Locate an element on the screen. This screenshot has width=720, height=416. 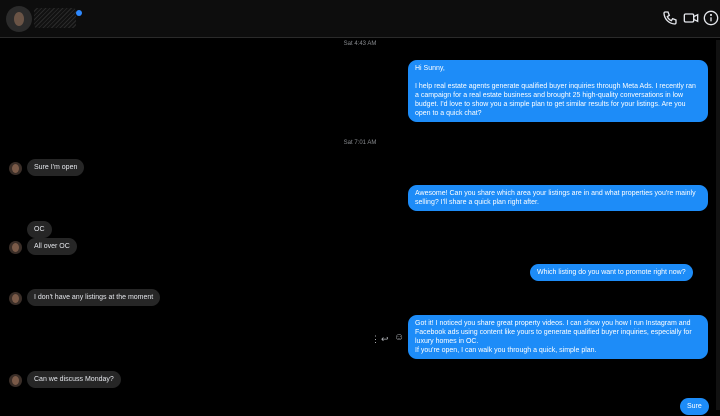
message-text: OC is located at coordinates (39, 229).